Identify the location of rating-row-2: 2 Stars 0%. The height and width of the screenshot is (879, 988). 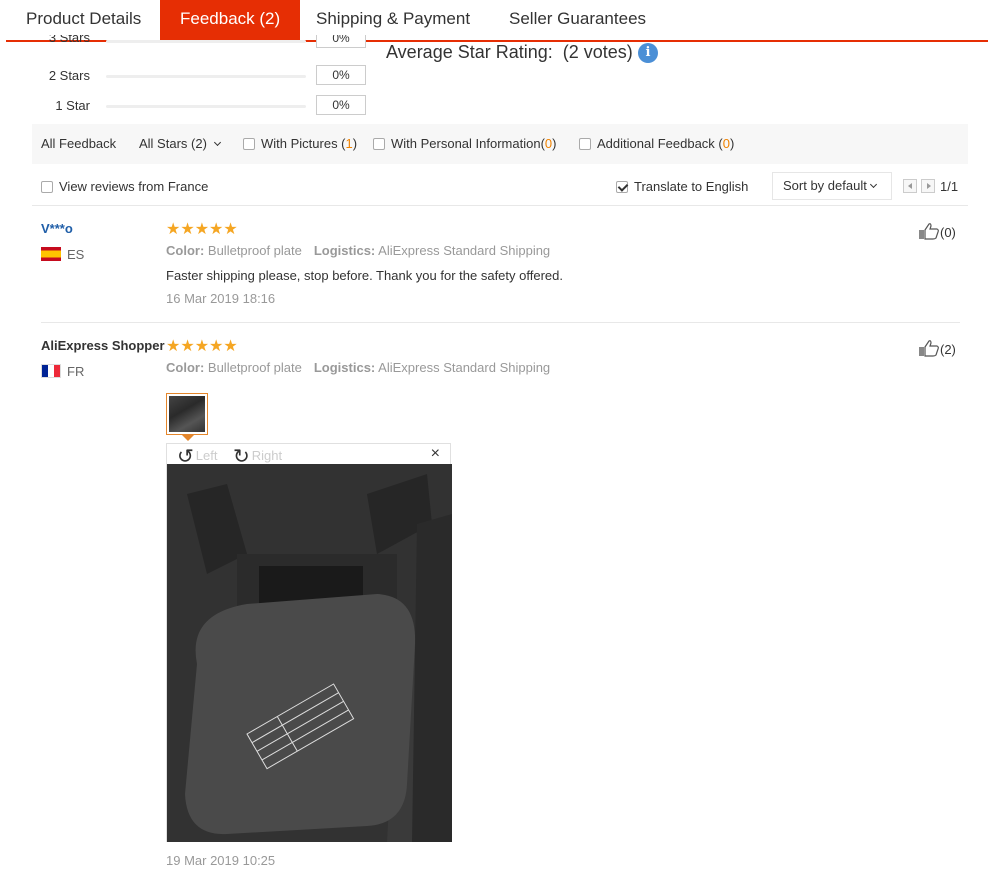
(190, 76).